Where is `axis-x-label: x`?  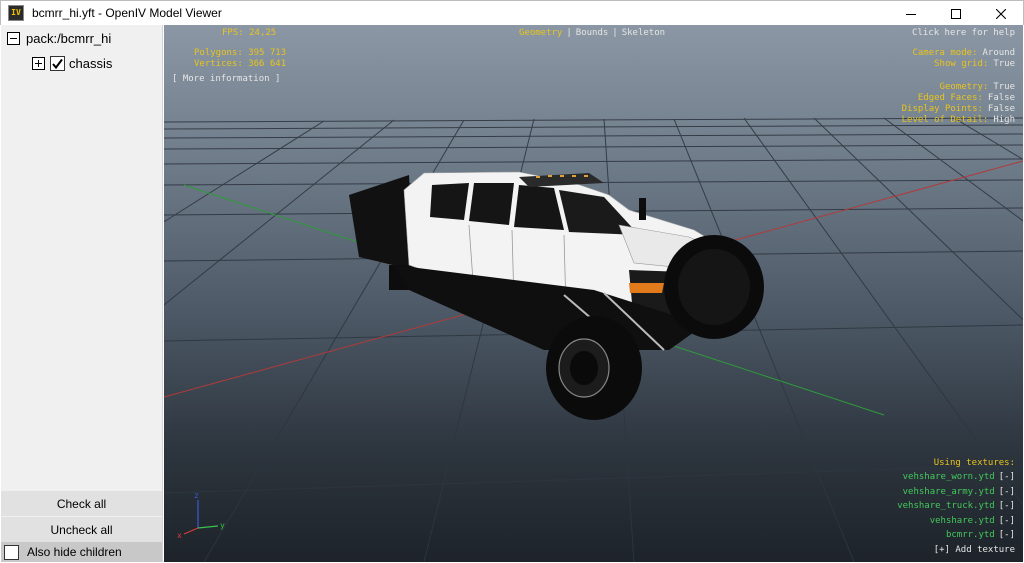 axis-x-label: x is located at coordinates (179, 535).